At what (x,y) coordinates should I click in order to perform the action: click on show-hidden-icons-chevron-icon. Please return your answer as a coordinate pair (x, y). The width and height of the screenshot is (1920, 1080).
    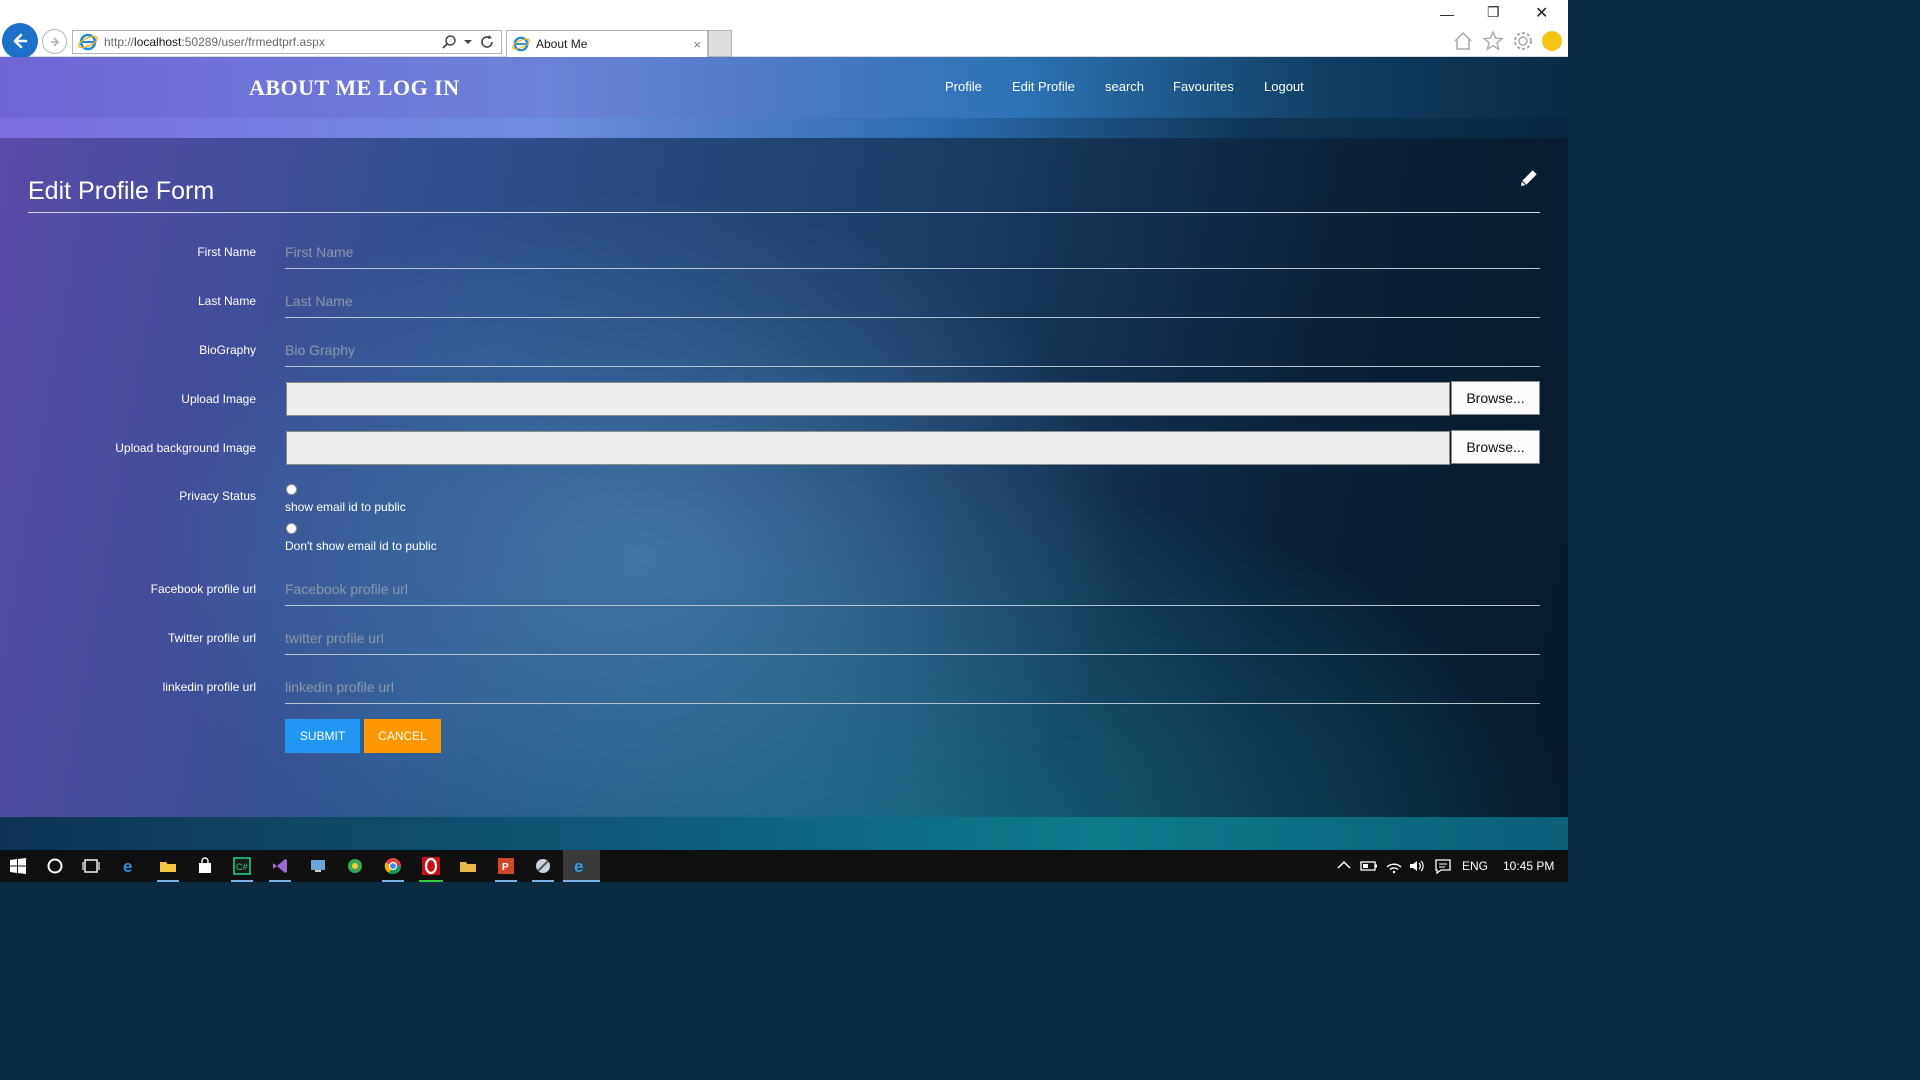
    Looking at the image, I should click on (1344, 866).